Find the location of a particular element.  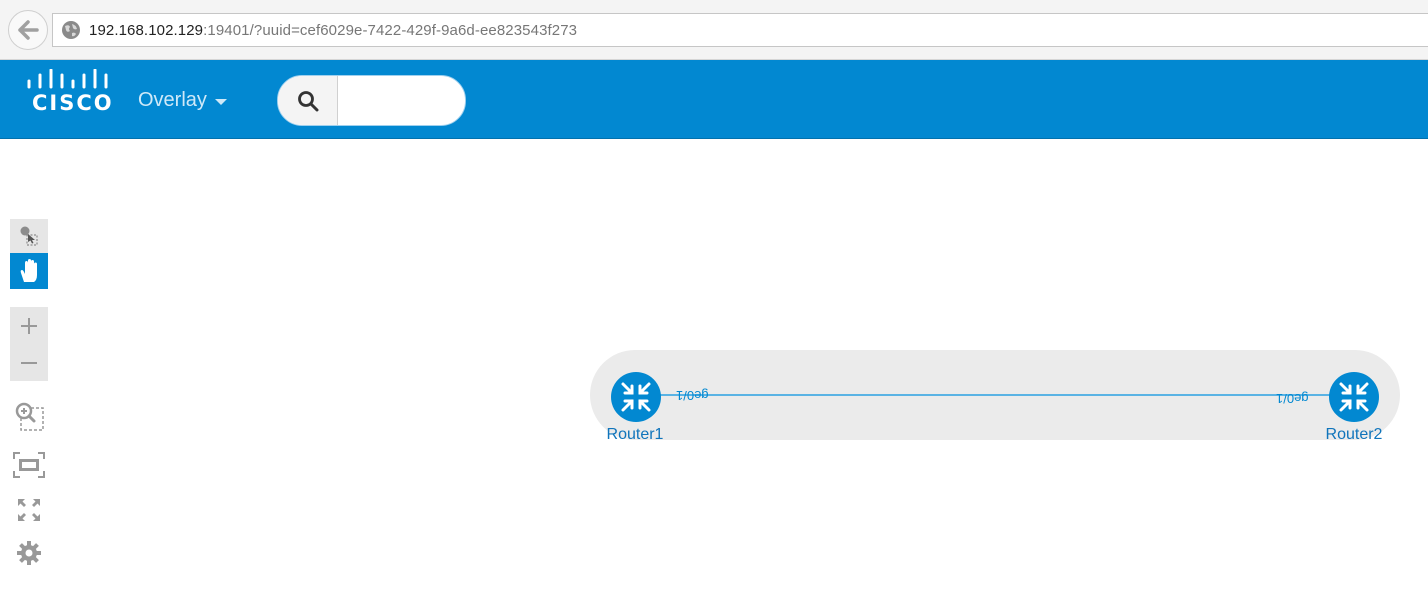

mode-tool-group is located at coordinates (29, 254).